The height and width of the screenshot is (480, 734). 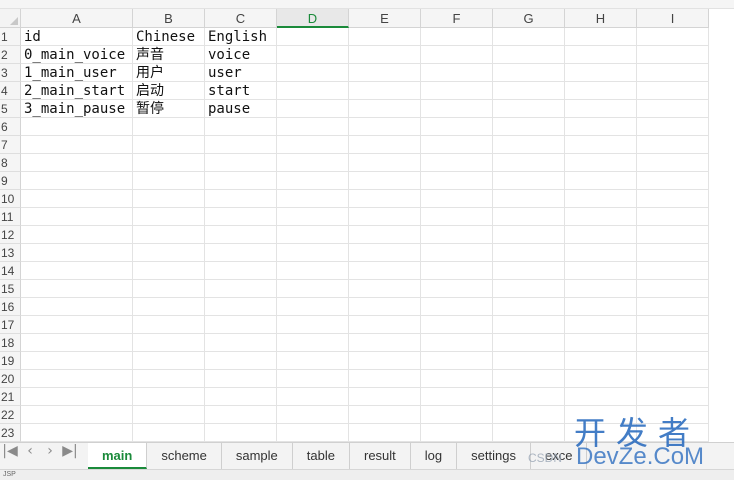 What do you see at coordinates (529, 253) in the screenshot?
I see `cell-g13` at bounding box center [529, 253].